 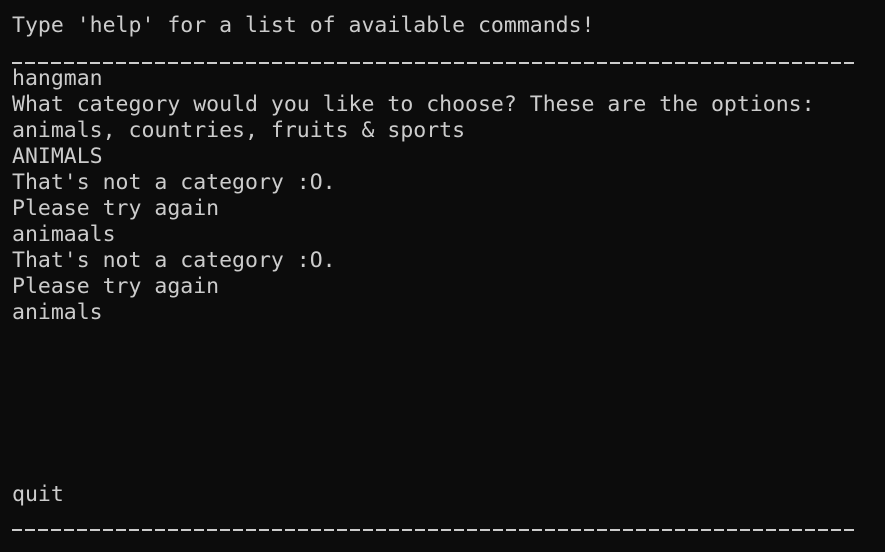 What do you see at coordinates (57, 312) in the screenshot?
I see `output-line: animals` at bounding box center [57, 312].